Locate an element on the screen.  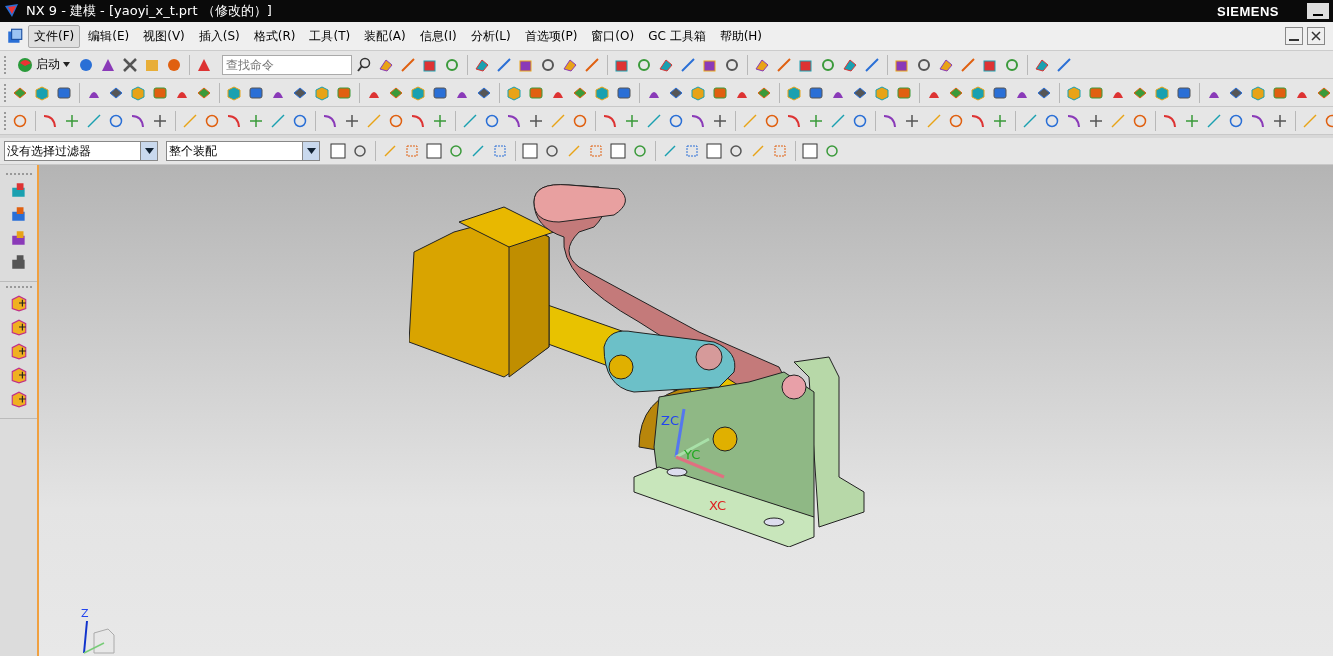
menu-item: 首选项(P) is located at coordinates (551, 36).